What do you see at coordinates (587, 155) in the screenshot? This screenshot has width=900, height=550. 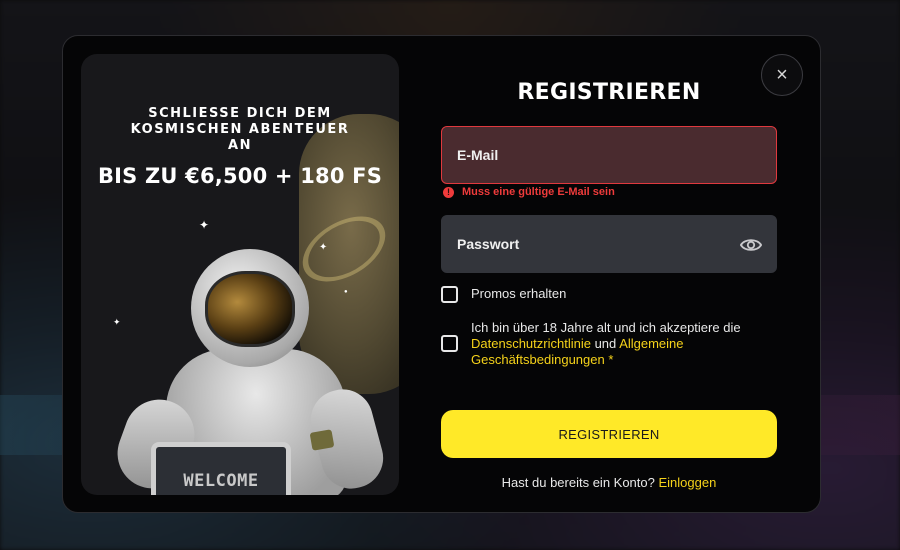 I see `email-input` at bounding box center [587, 155].